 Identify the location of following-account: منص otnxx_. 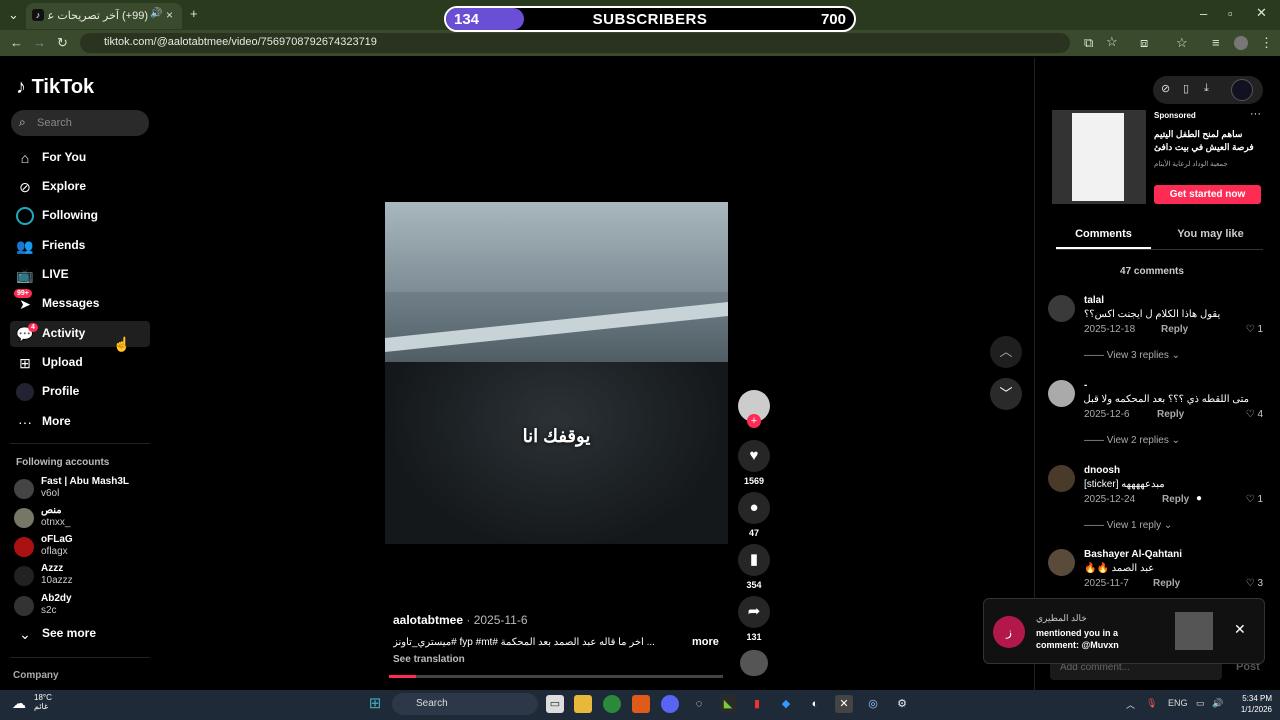
(84, 518).